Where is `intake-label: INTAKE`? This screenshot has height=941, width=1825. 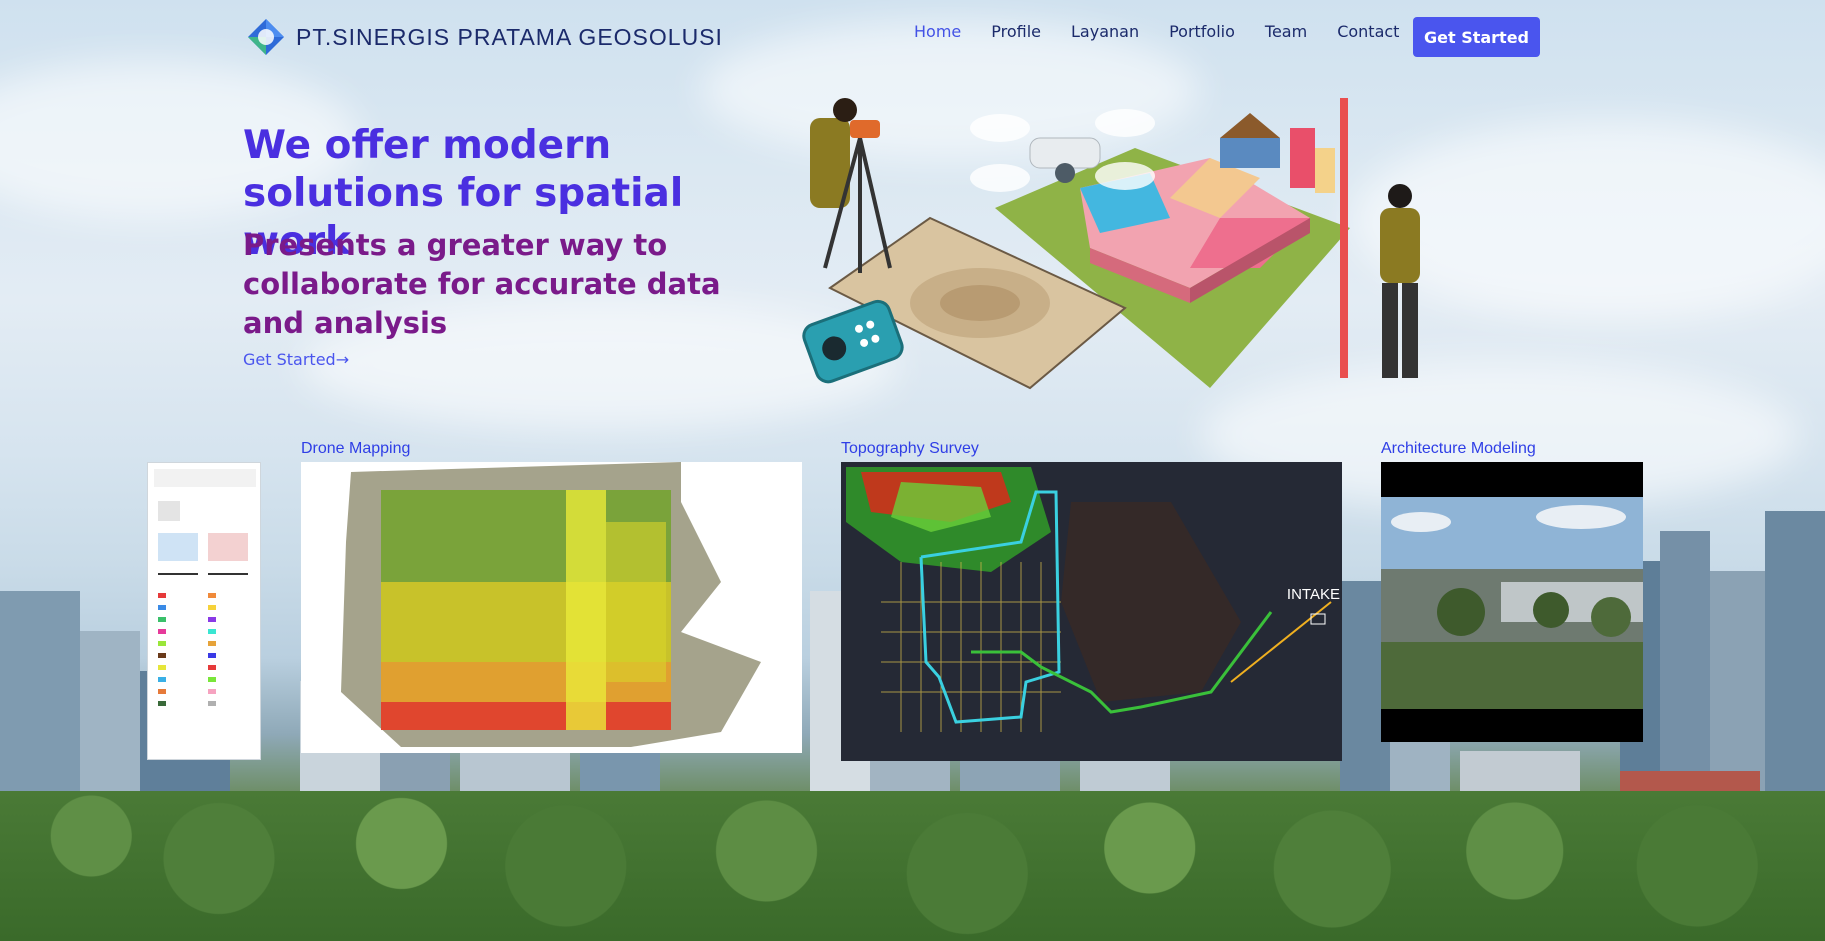
intake-label: INTAKE is located at coordinates (1313, 594).